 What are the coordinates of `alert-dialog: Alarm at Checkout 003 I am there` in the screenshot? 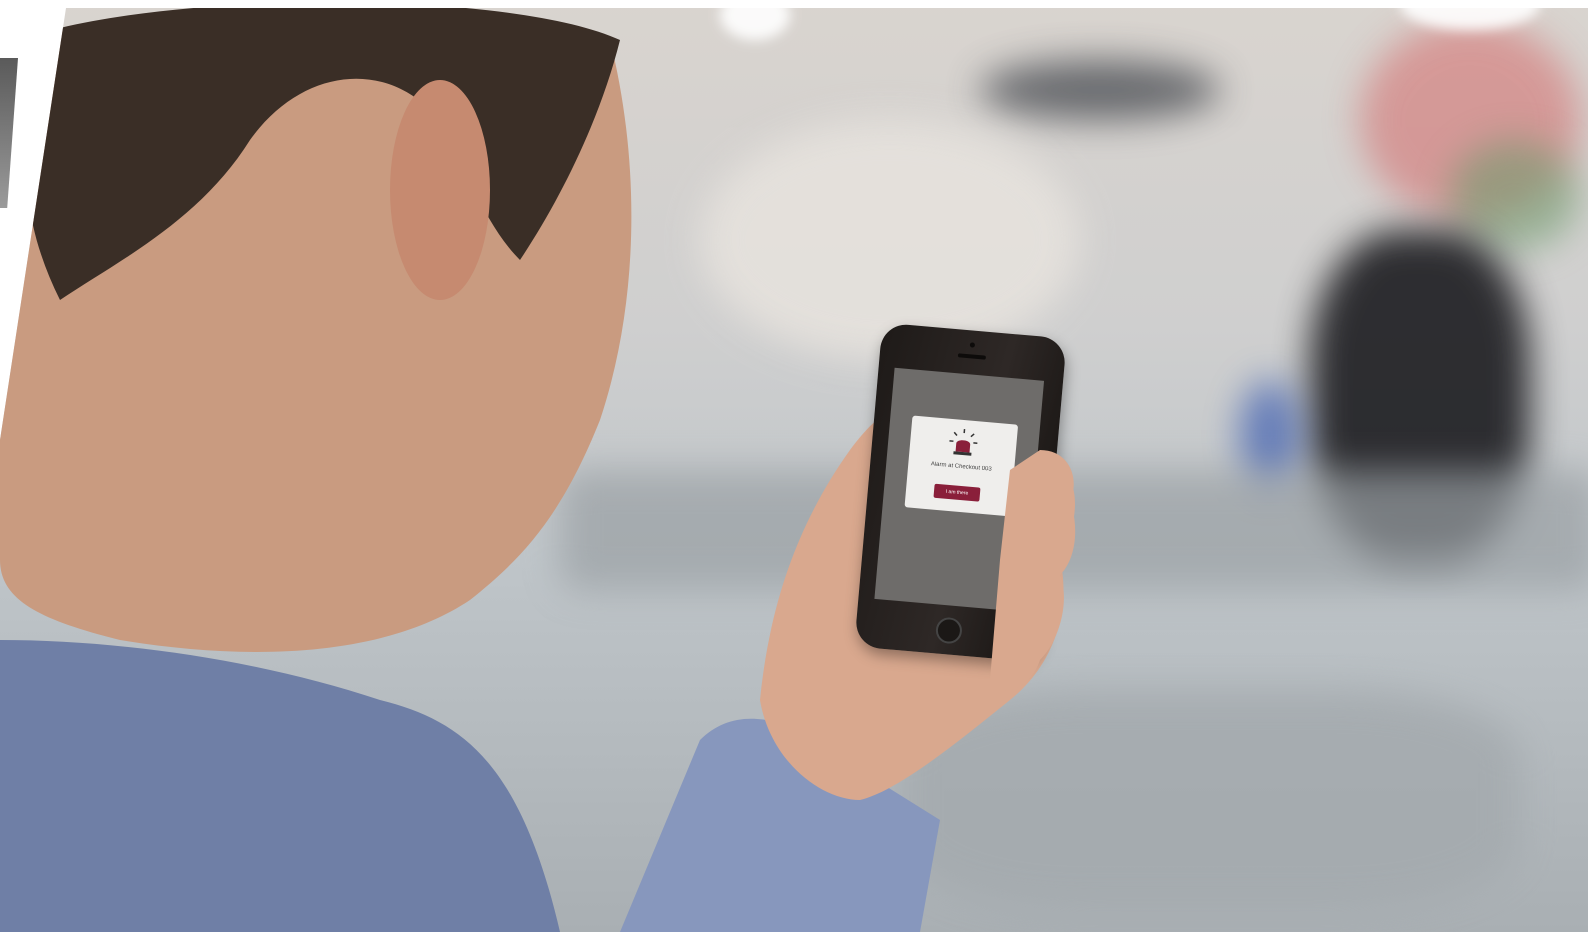 It's located at (961, 466).